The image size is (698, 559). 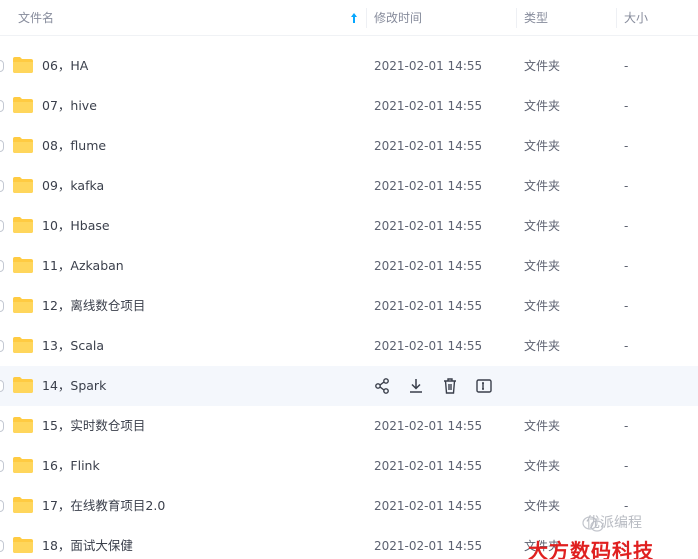 What do you see at coordinates (71, 466) in the screenshot?
I see `file-name-link: 16，Flink` at bounding box center [71, 466].